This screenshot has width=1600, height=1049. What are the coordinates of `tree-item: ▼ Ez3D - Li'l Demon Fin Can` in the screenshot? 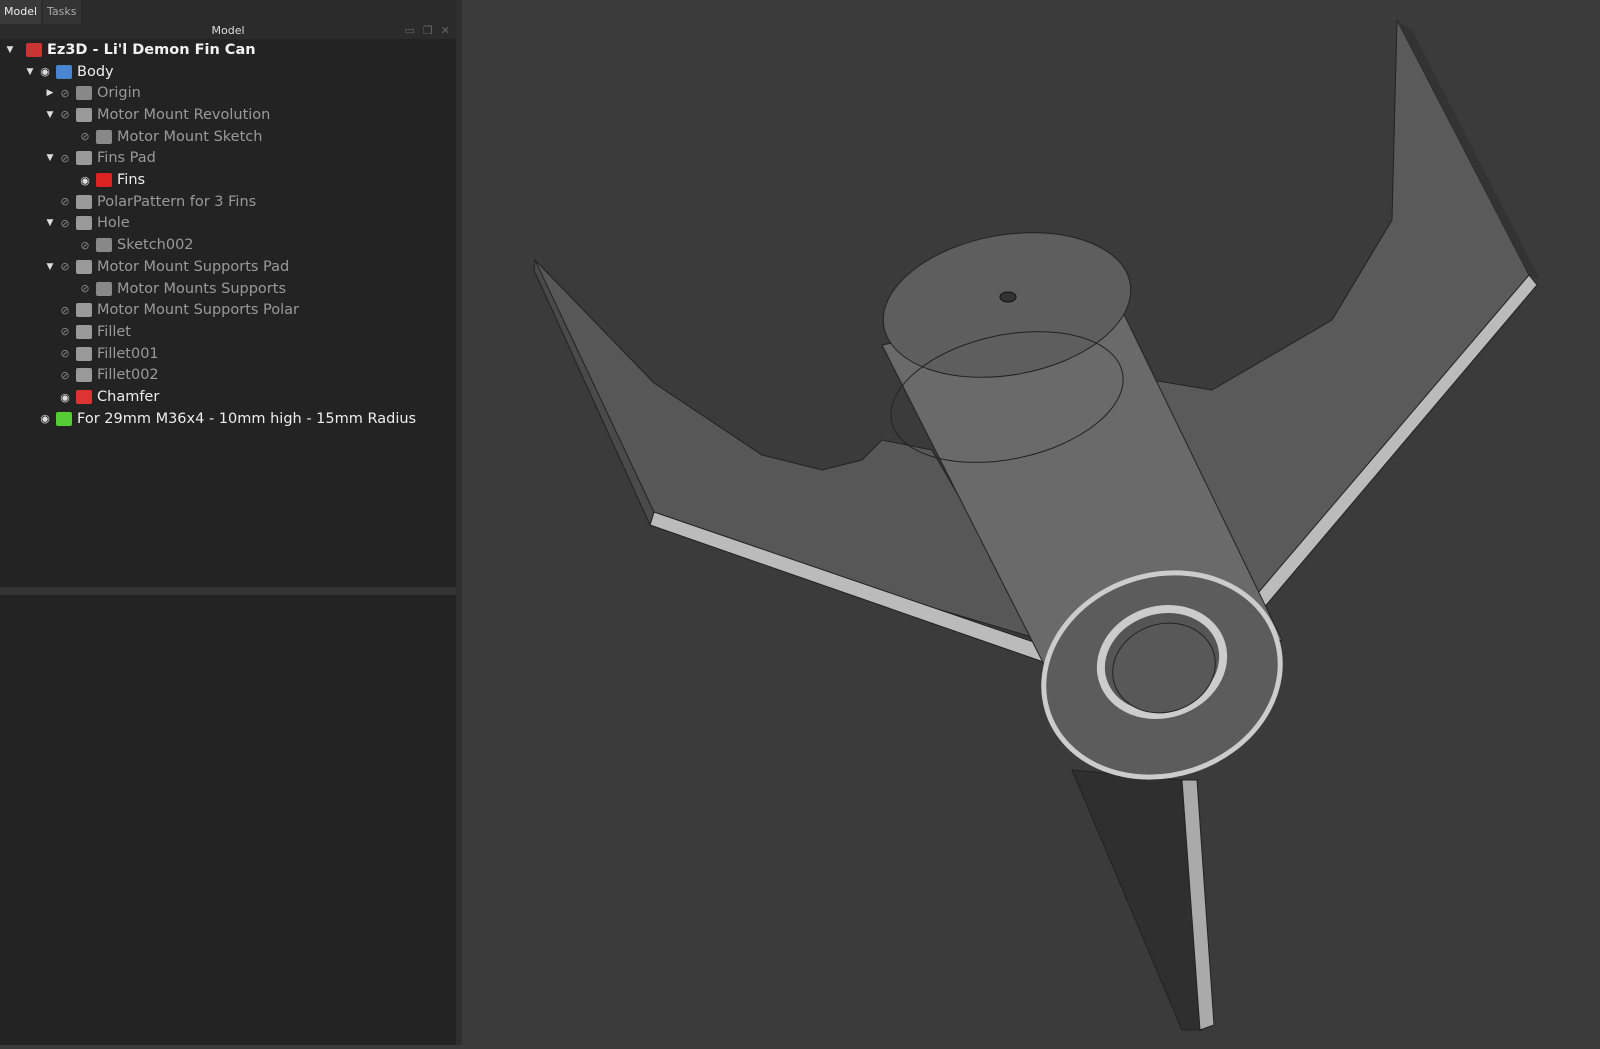 It's located at (130, 50).